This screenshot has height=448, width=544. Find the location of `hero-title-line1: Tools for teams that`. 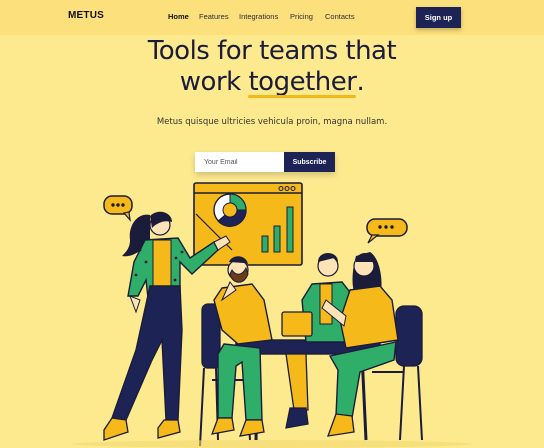

hero-title-line1: Tools for teams that is located at coordinates (272, 51).